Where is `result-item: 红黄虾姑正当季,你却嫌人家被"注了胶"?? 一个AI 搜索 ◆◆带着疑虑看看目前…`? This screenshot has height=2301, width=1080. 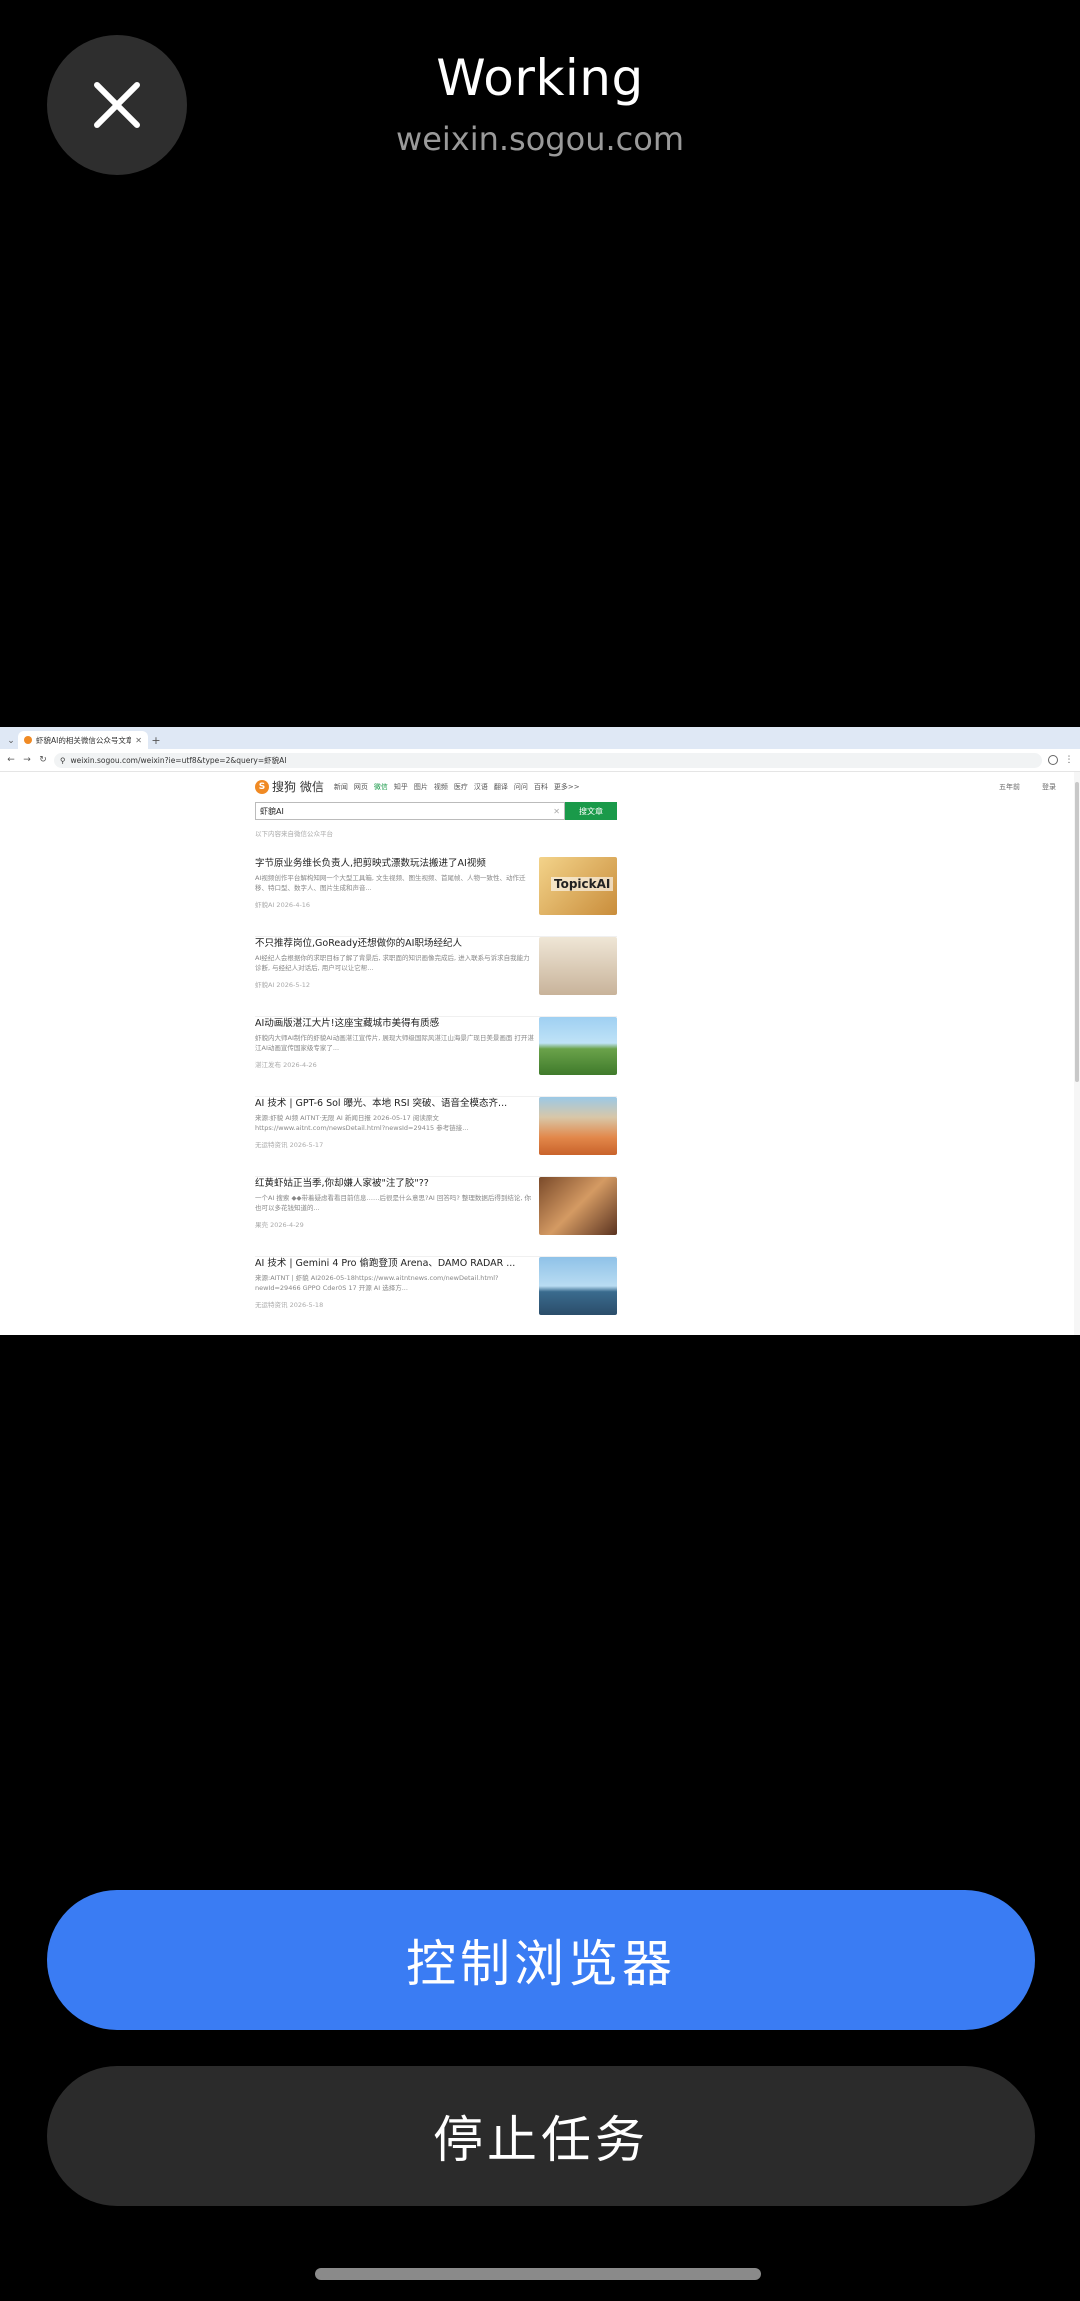
result-item: 红黄虾姑正当季,你却嫌人家被"注了胶"?? 一个AI 搜索 ◆◆带着疑虑看看目前… is located at coordinates (436, 1217).